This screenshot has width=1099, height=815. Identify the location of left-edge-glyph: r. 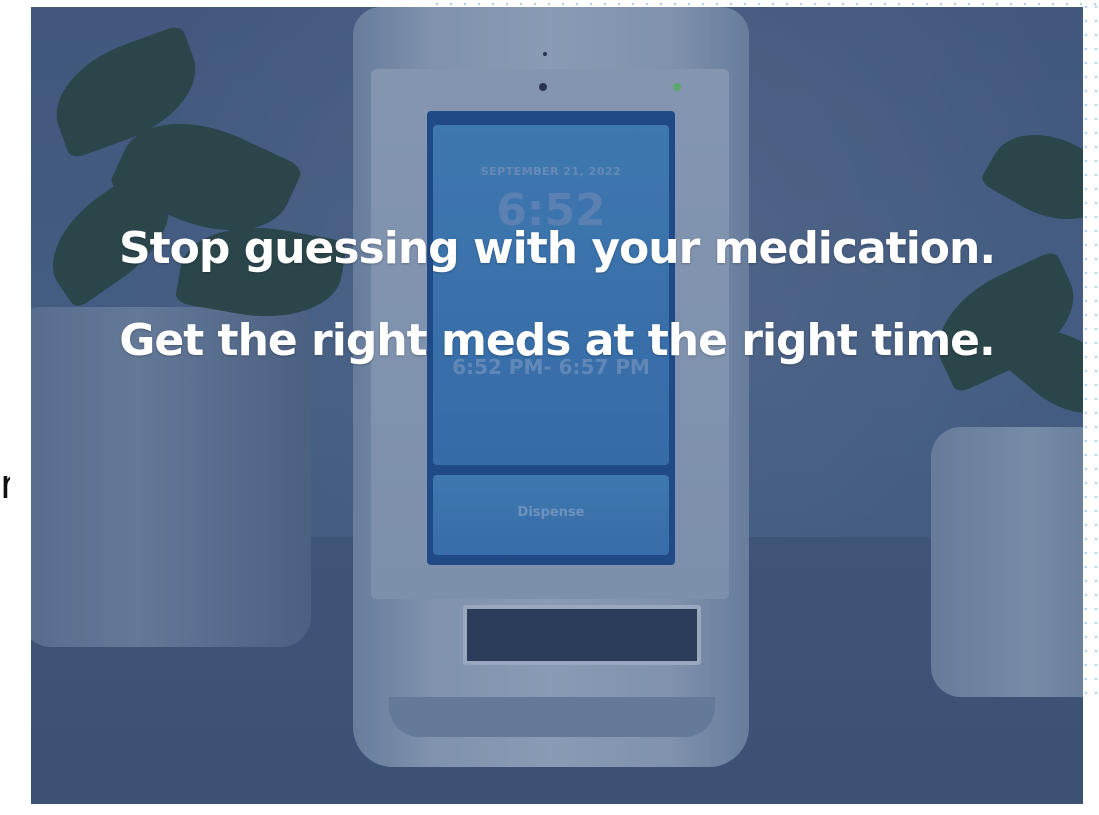
(5, 485).